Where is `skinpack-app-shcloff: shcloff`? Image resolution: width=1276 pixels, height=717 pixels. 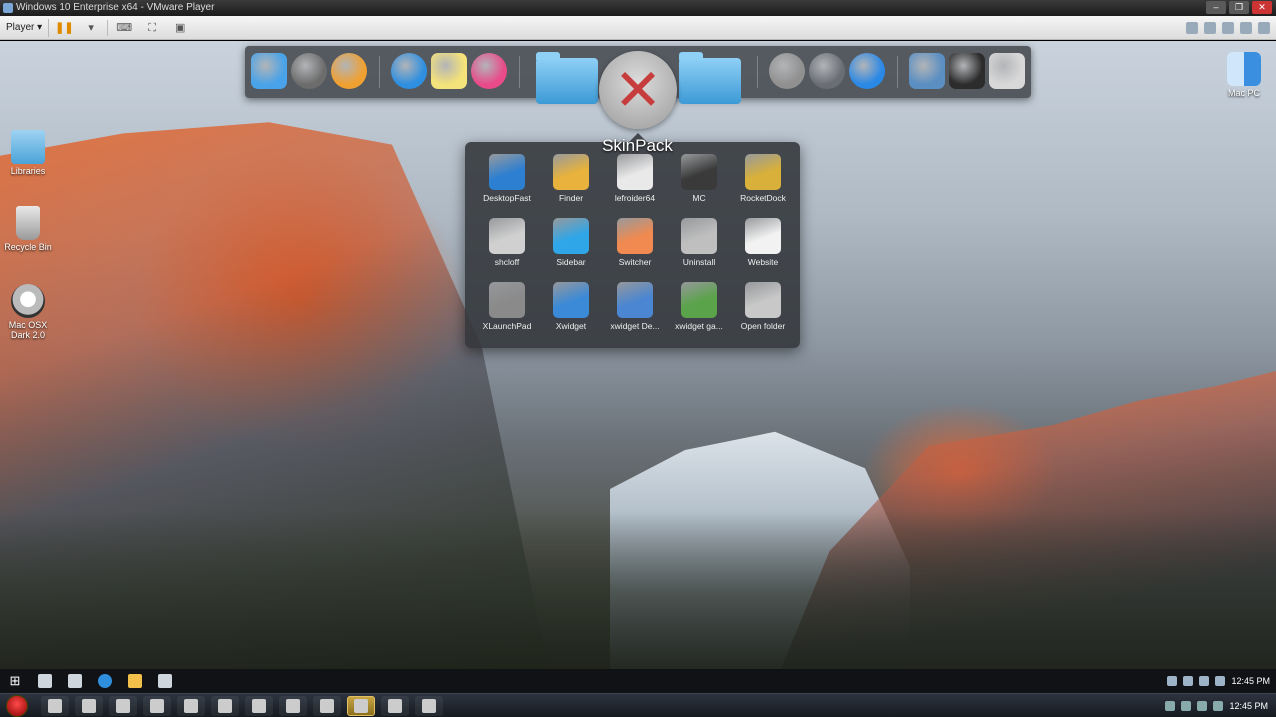
skinpack-app-shcloff: shcloff is located at coordinates (507, 250).